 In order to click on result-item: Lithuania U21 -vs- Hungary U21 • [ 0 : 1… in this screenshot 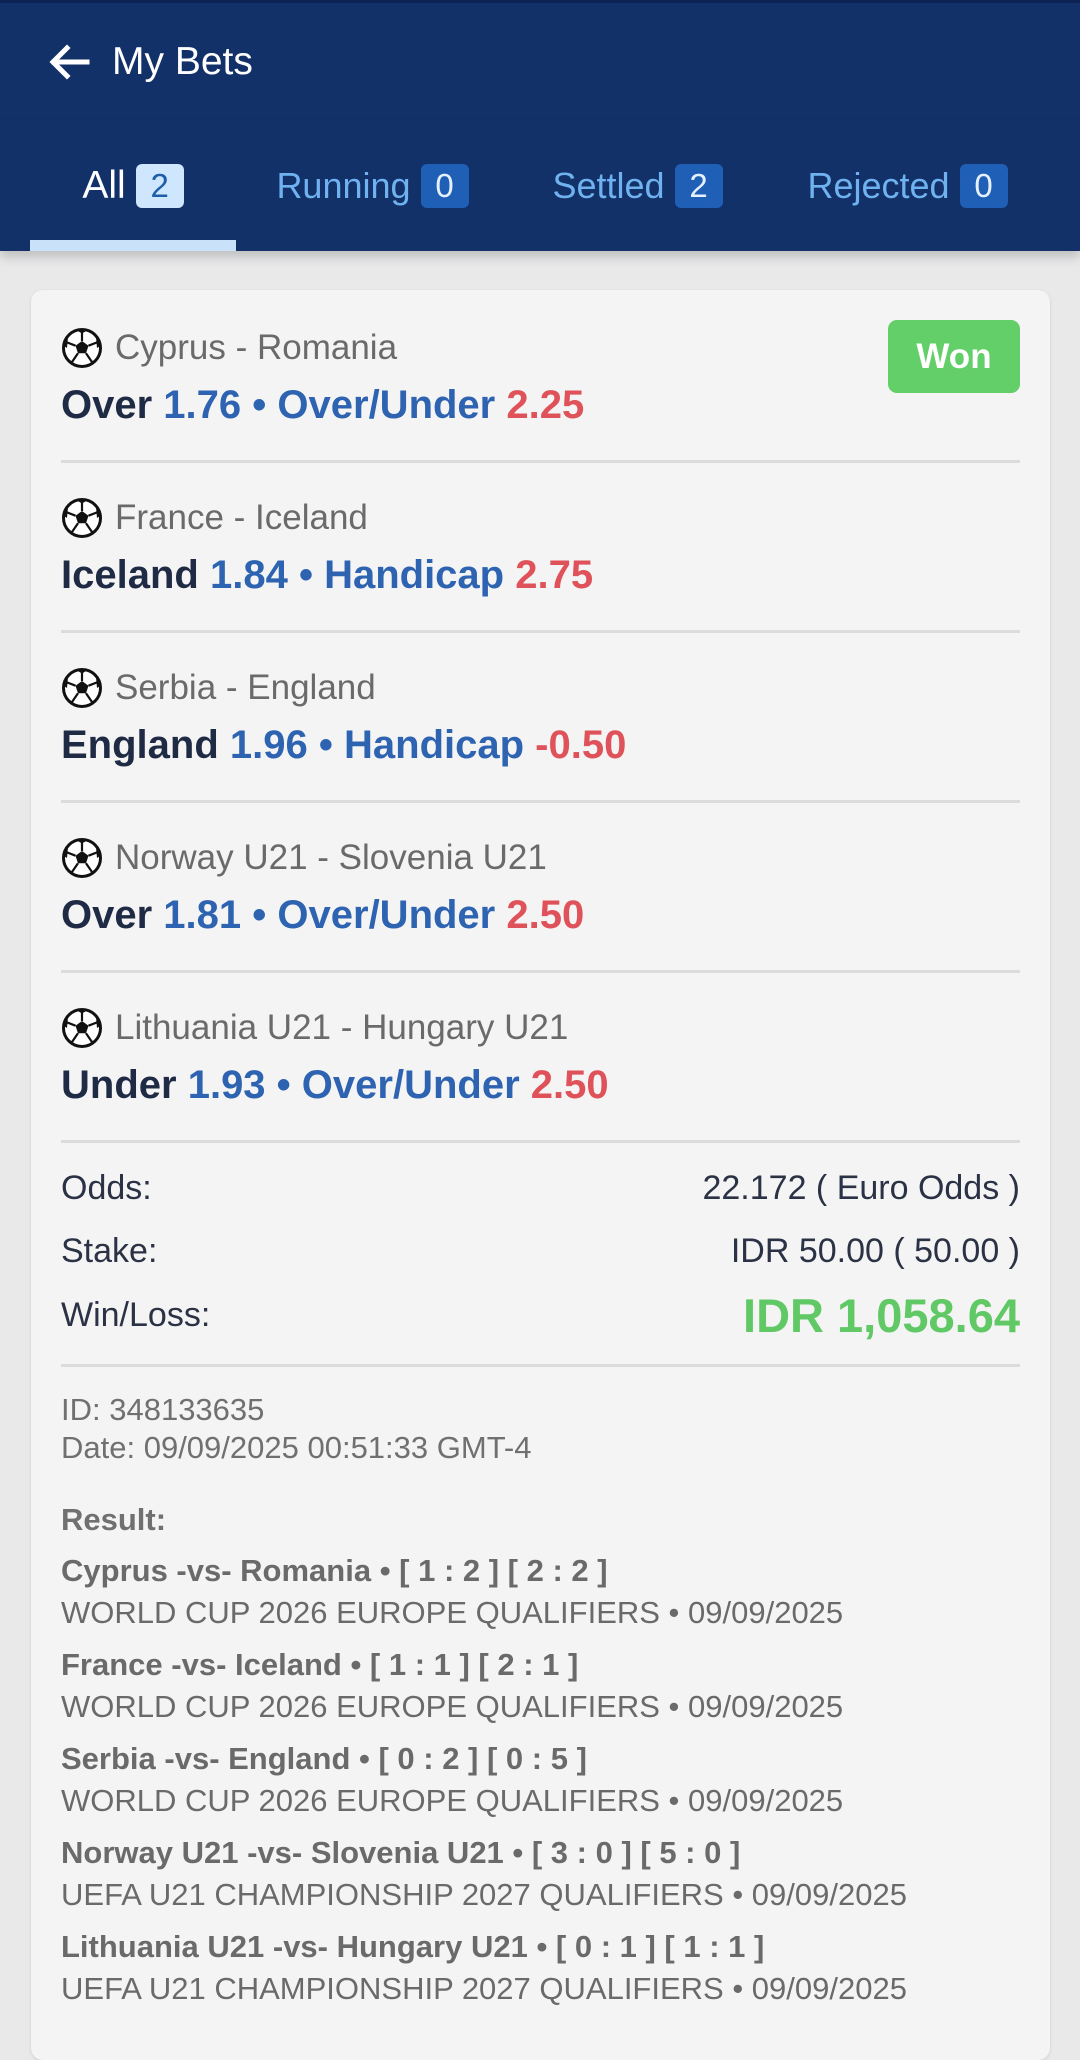, I will do `click(541, 1968)`.